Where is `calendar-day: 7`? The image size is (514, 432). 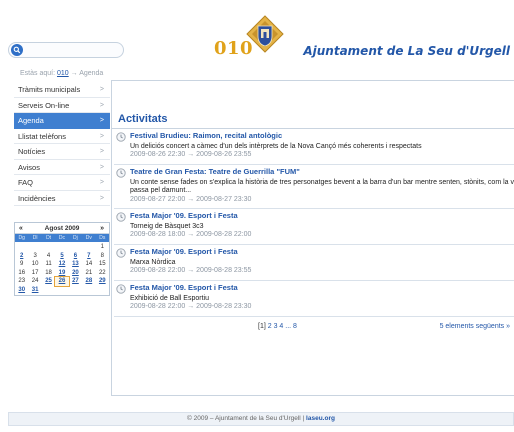 calendar-day: 7 is located at coordinates (88, 256).